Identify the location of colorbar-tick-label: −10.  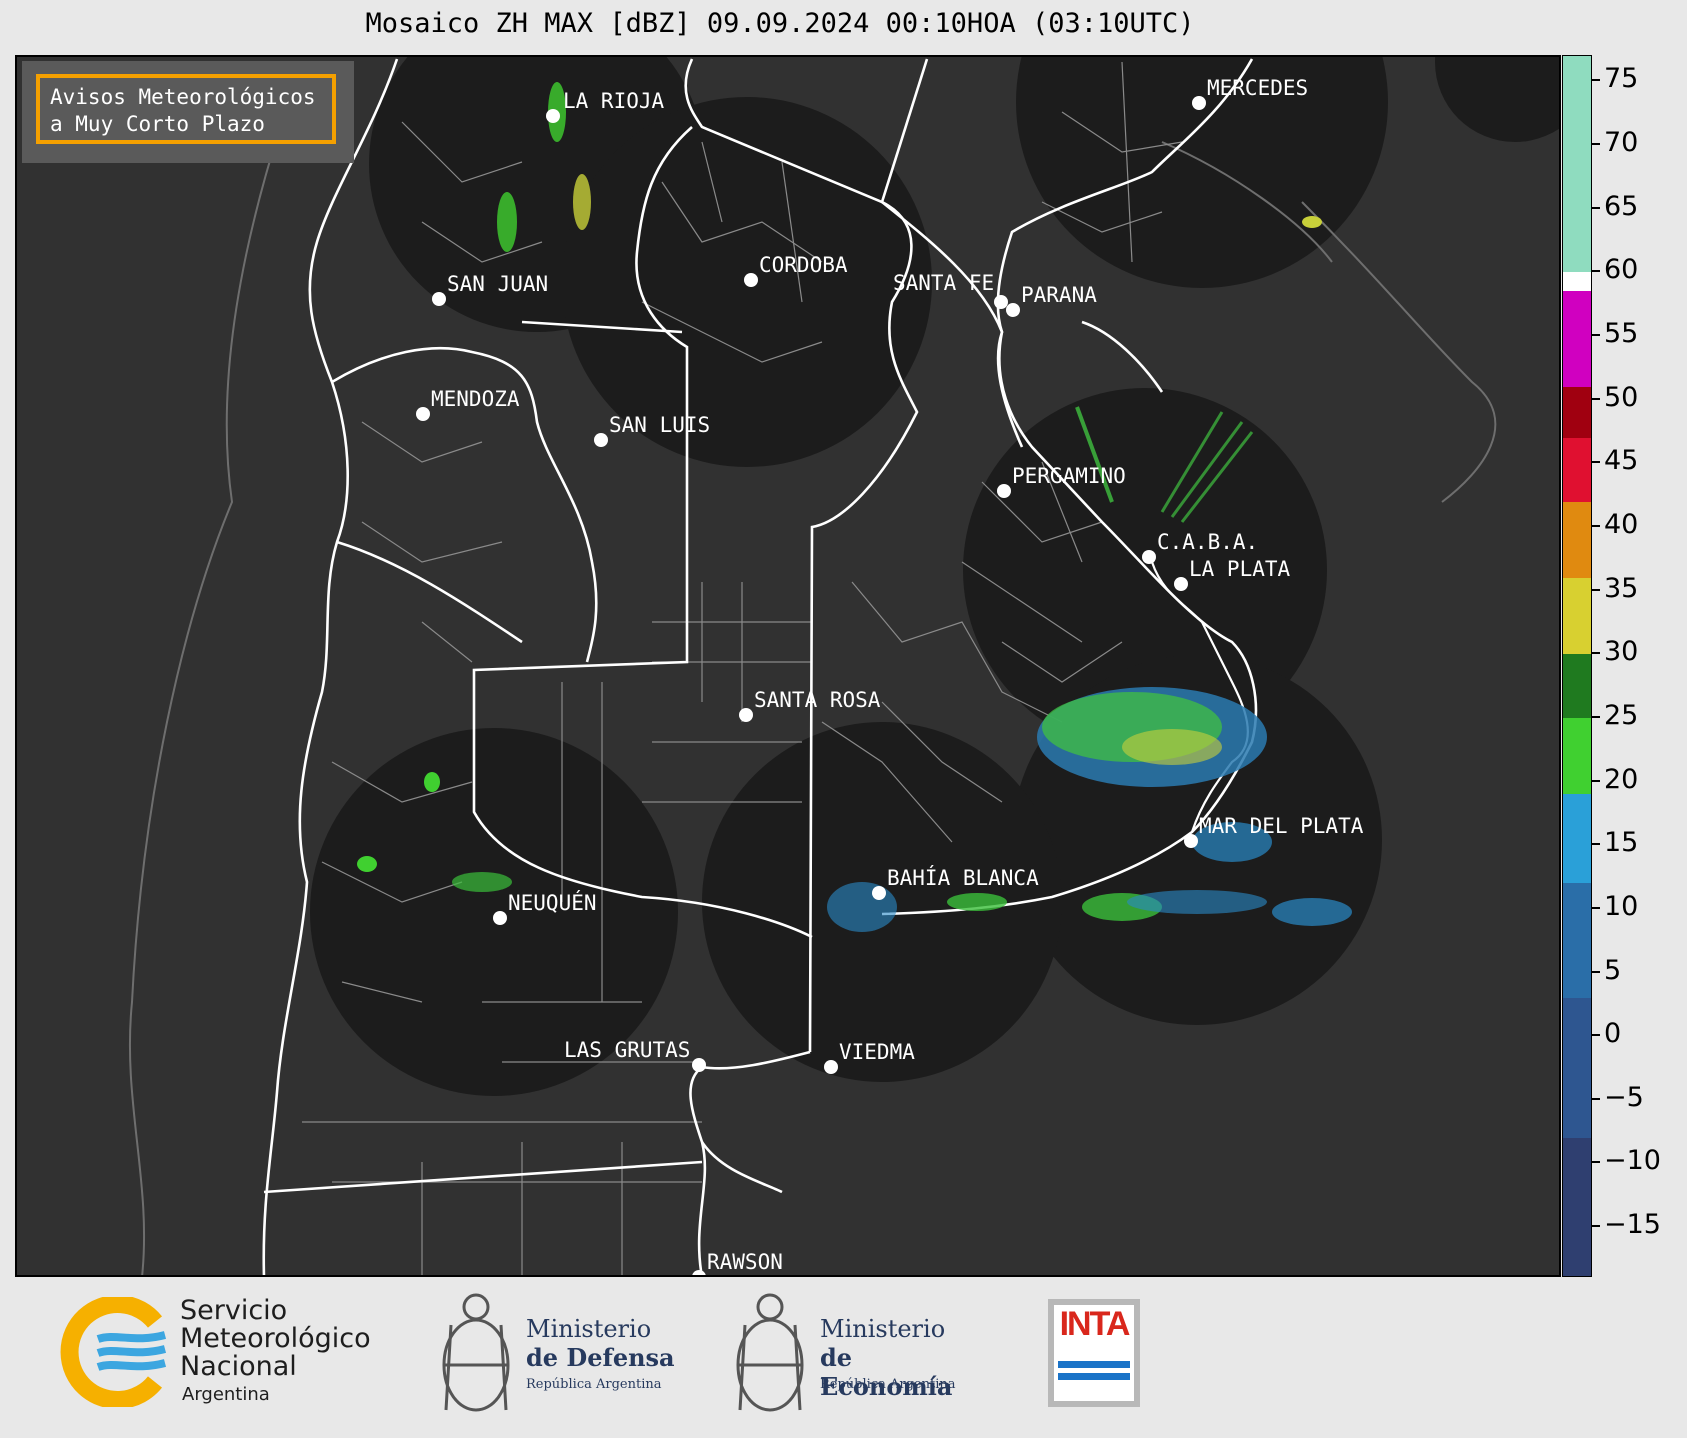
(1632, 1161).